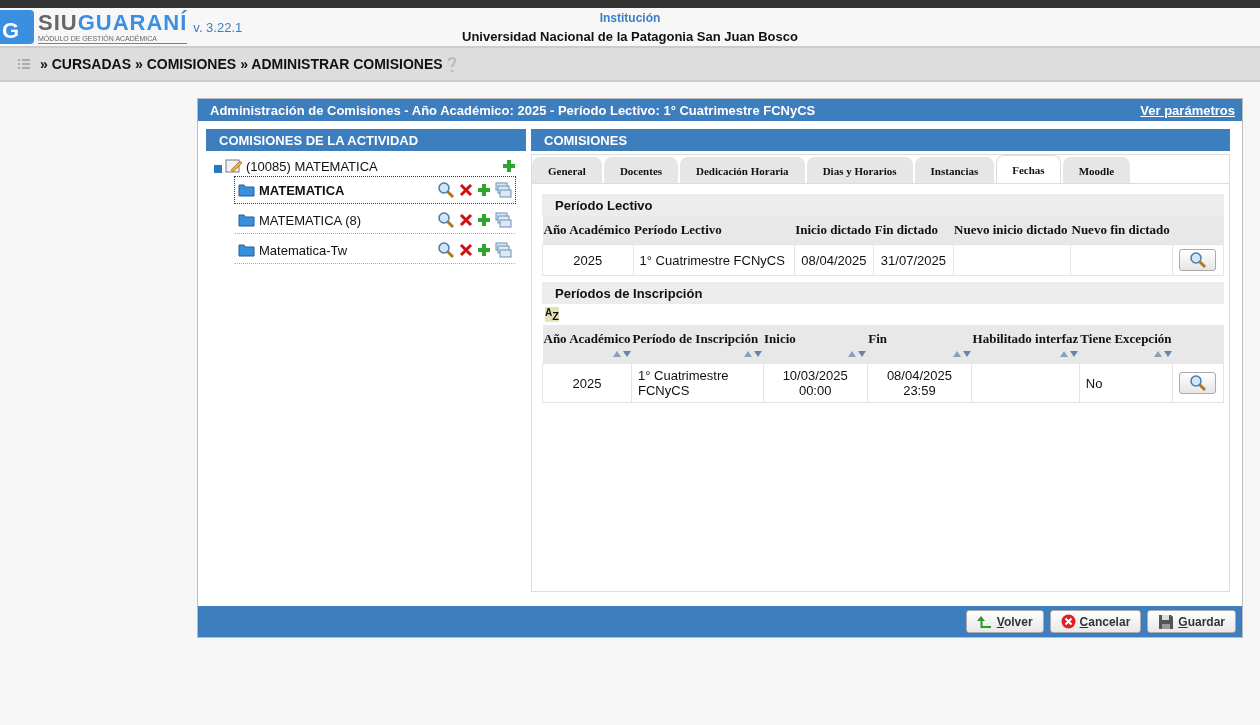  Describe the element at coordinates (780, 339) in the screenshot. I see `column-header: Inicio` at that location.